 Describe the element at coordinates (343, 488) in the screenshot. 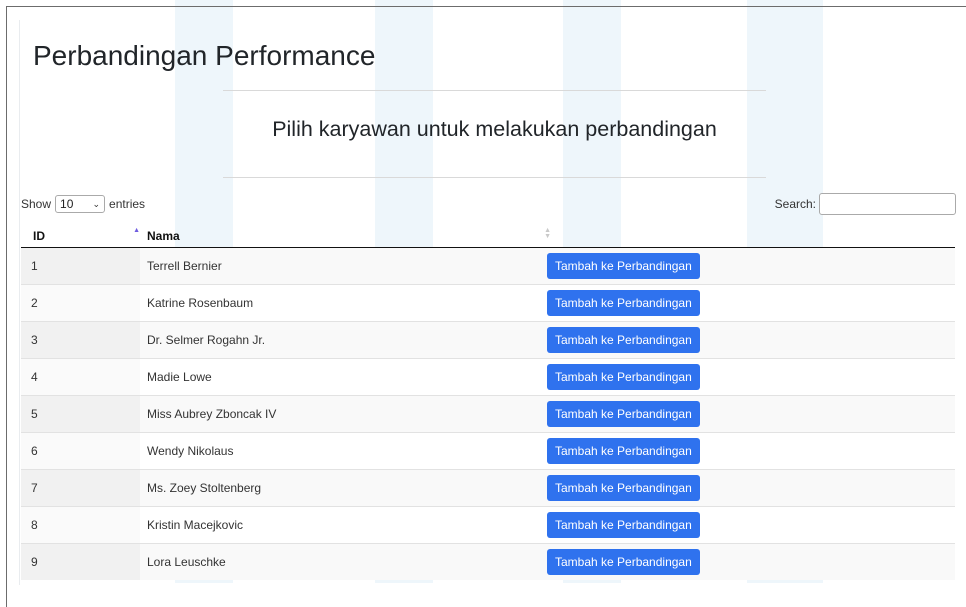

I see `cell-nama: Ms. Zoey Stoltenberg` at that location.